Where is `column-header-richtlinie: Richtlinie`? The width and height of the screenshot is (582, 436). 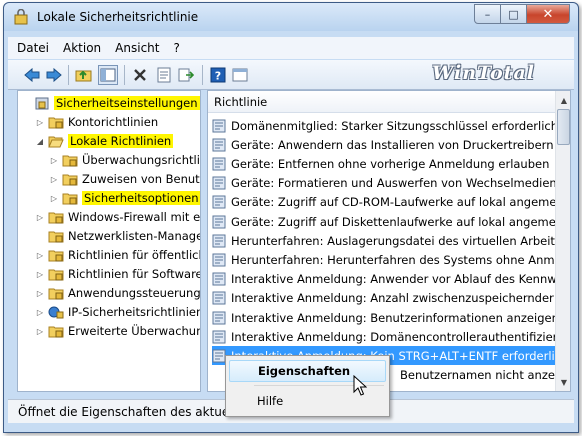 column-header-richtlinie: Richtlinie is located at coordinates (381, 102).